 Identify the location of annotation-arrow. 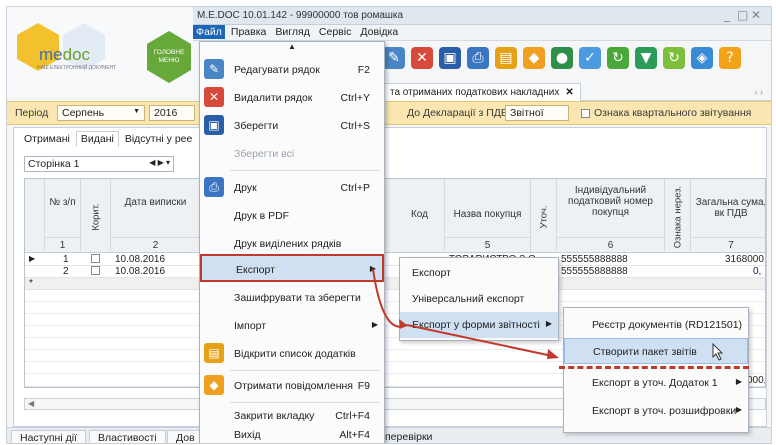
(465, 313).